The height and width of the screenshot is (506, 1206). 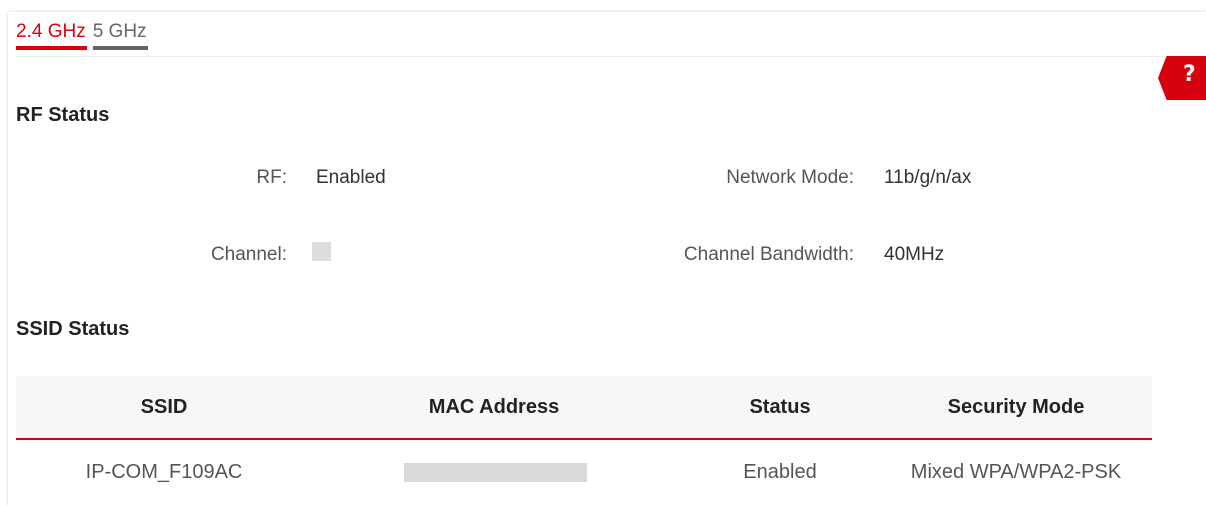 What do you see at coordinates (1016, 472) in the screenshot?
I see `security-mode-cell: Mixed WPA/WPA2-PSK` at bounding box center [1016, 472].